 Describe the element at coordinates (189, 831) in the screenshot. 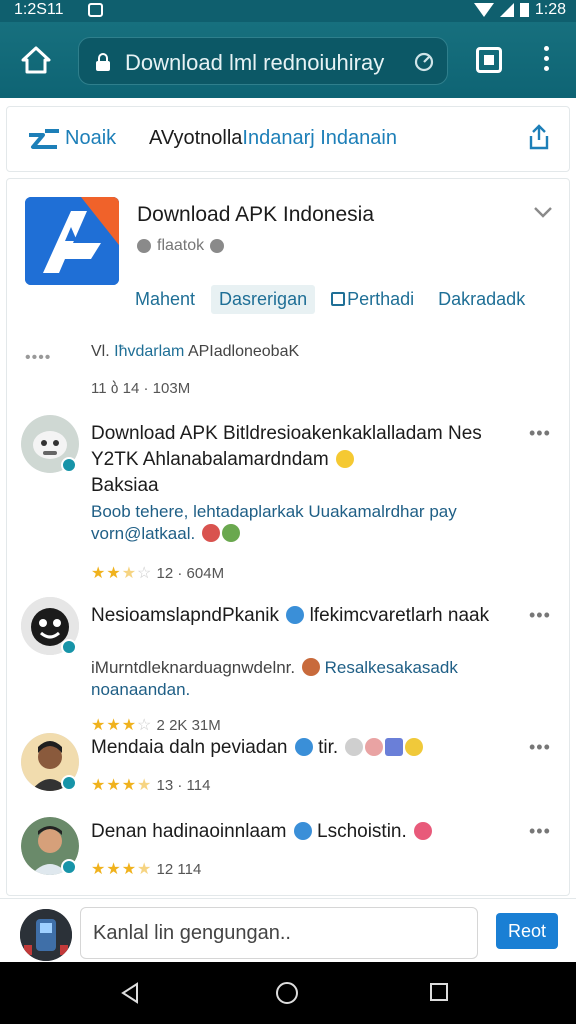

I see `comment-title-text: Denan hadinaoinnlaam` at that location.